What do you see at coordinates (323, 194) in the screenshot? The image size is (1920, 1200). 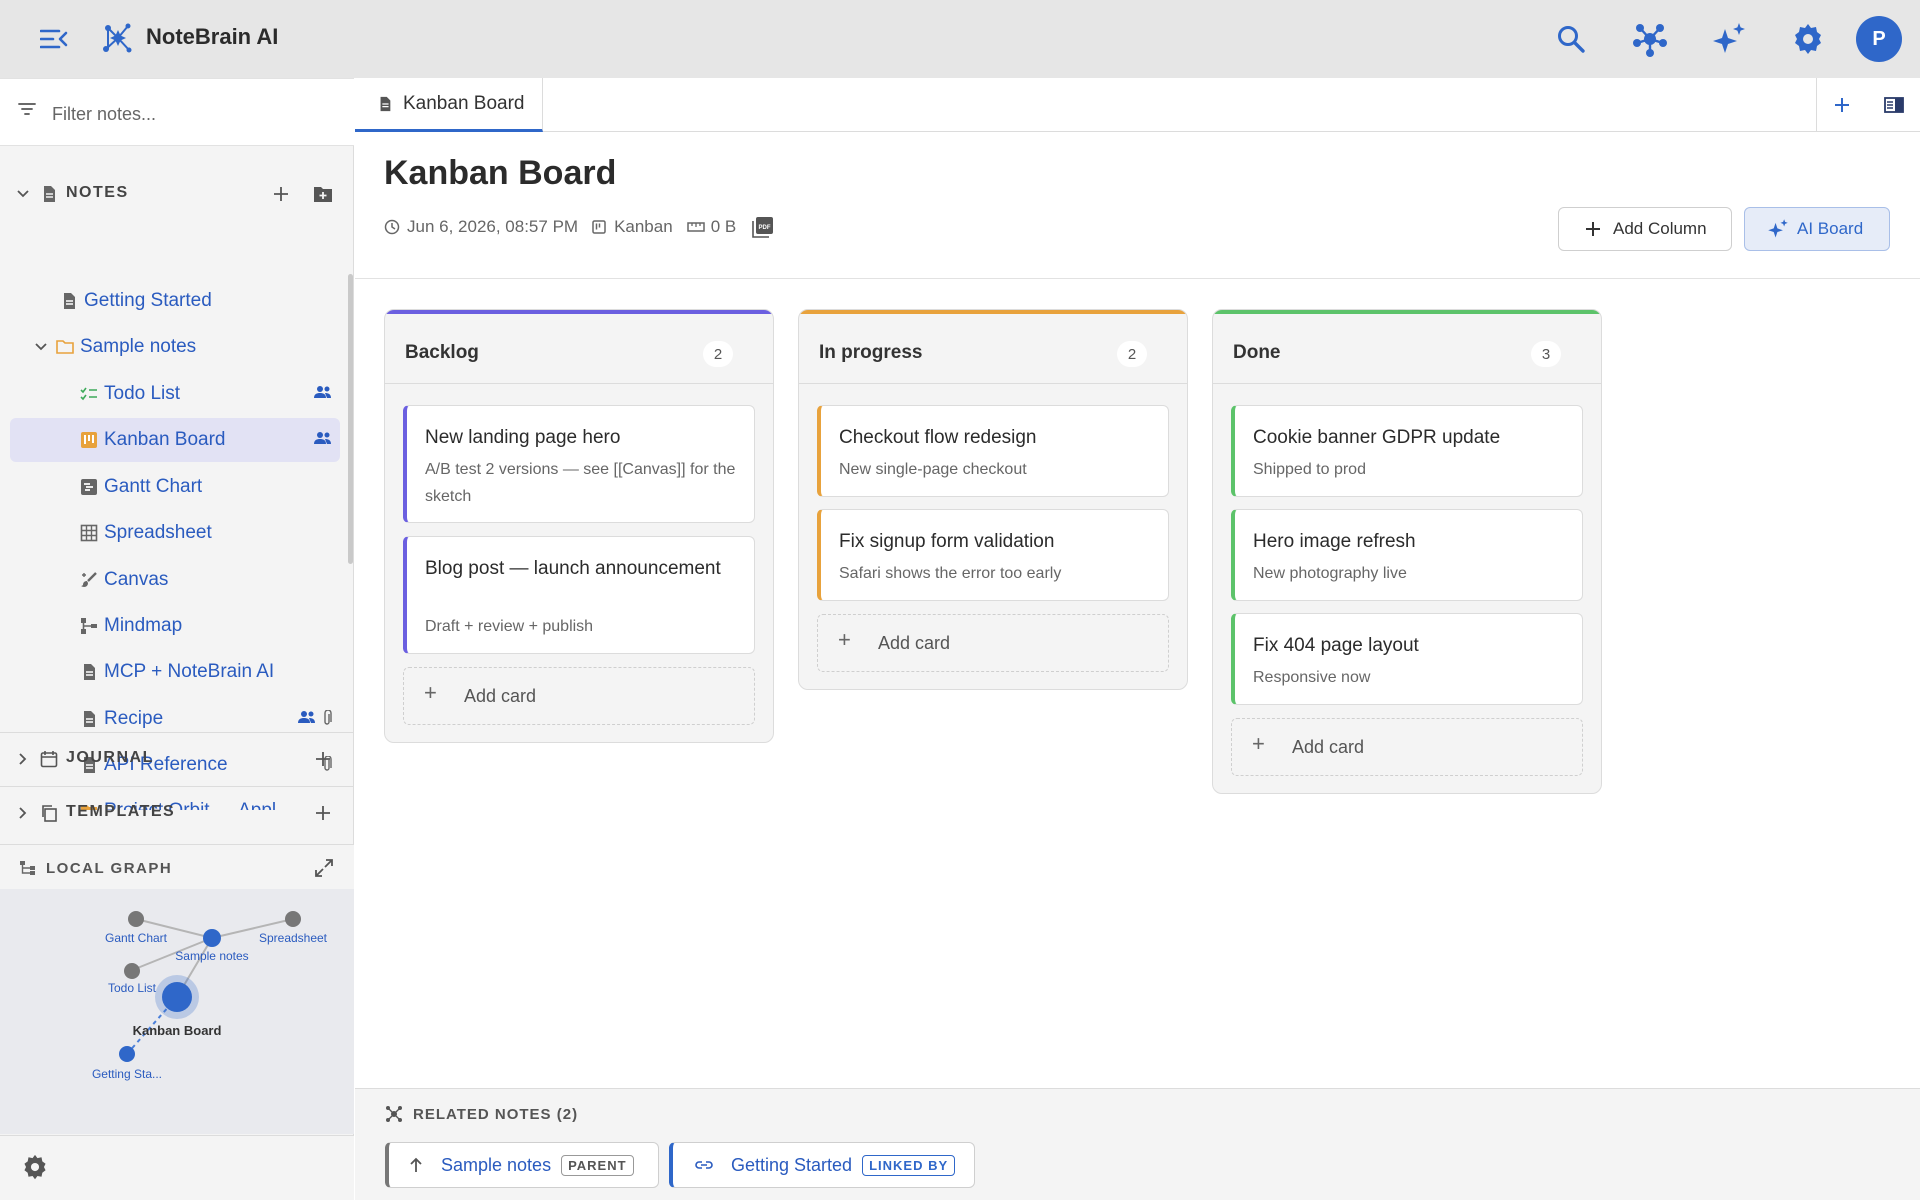 I see `add-folder-icon` at bounding box center [323, 194].